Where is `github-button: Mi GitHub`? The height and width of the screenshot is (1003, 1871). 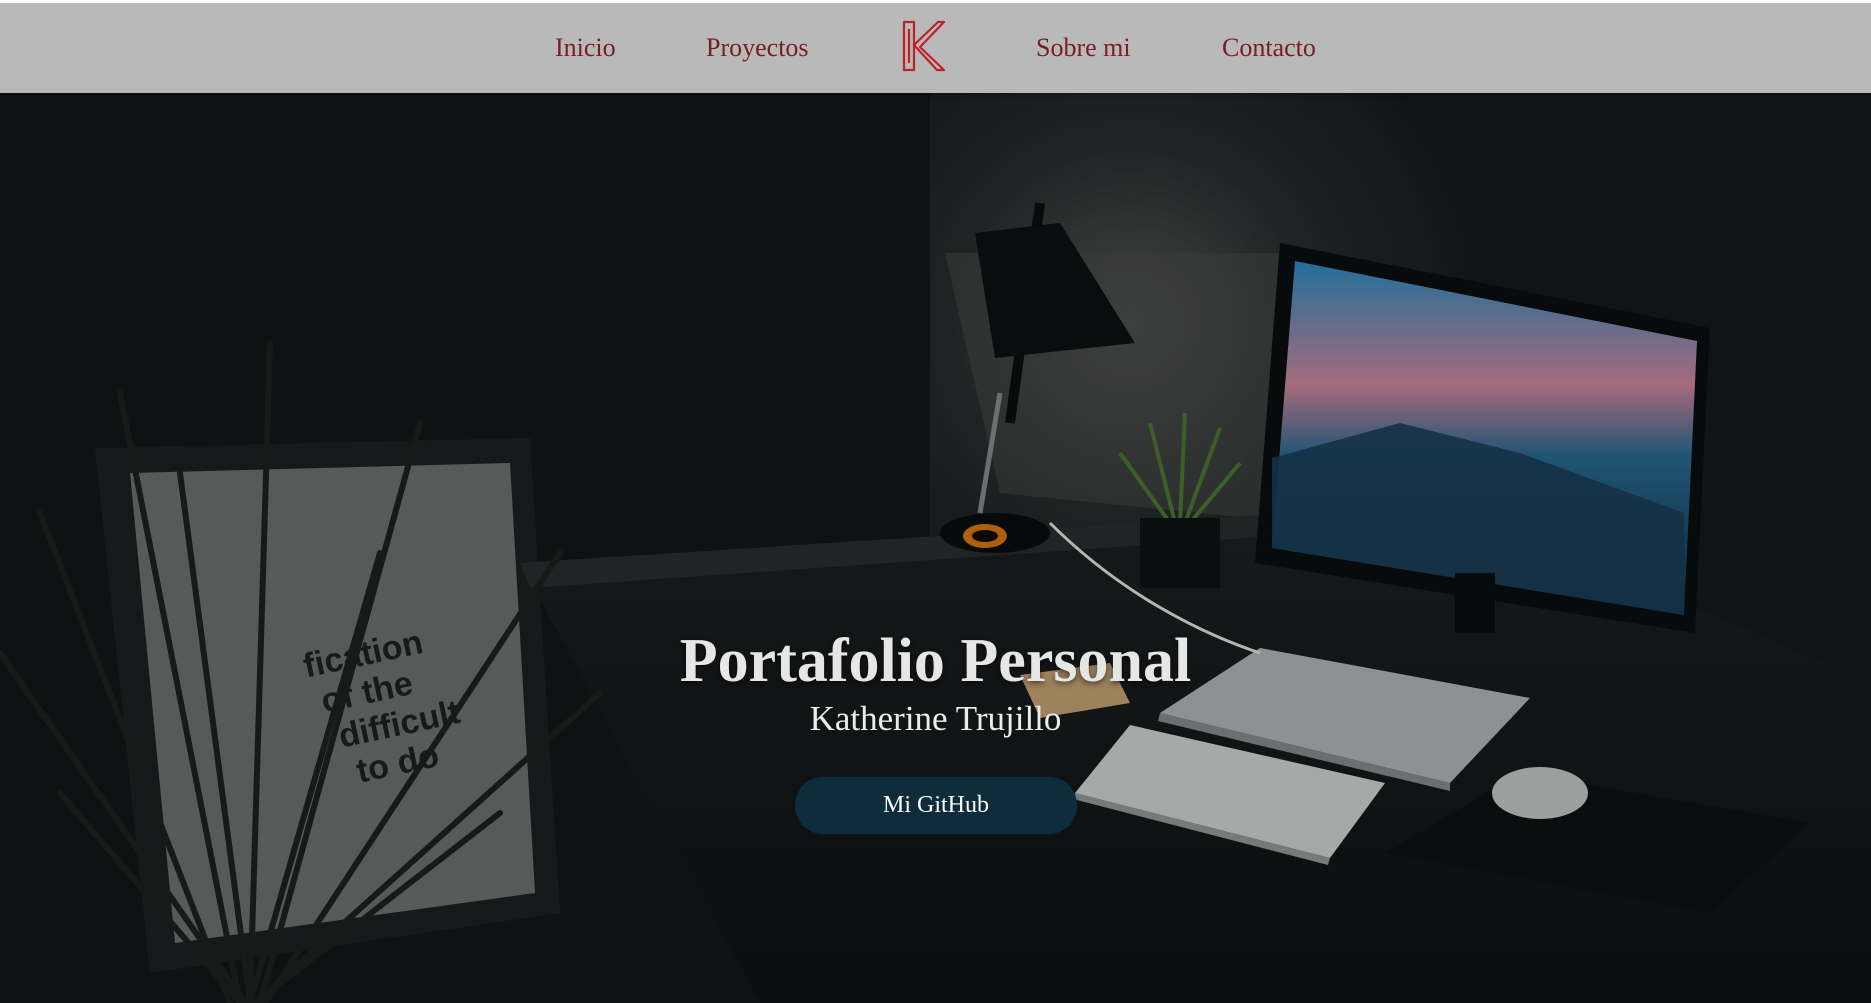 github-button: Mi GitHub is located at coordinates (936, 805).